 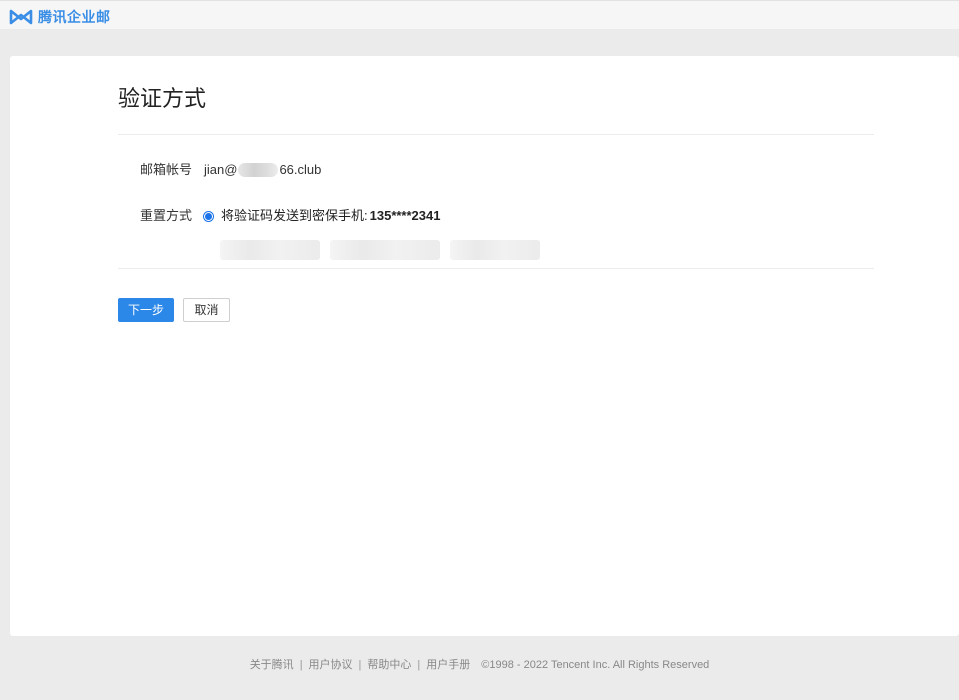 I want to click on email-value: jian@ 66.club, so click(x=262, y=170).